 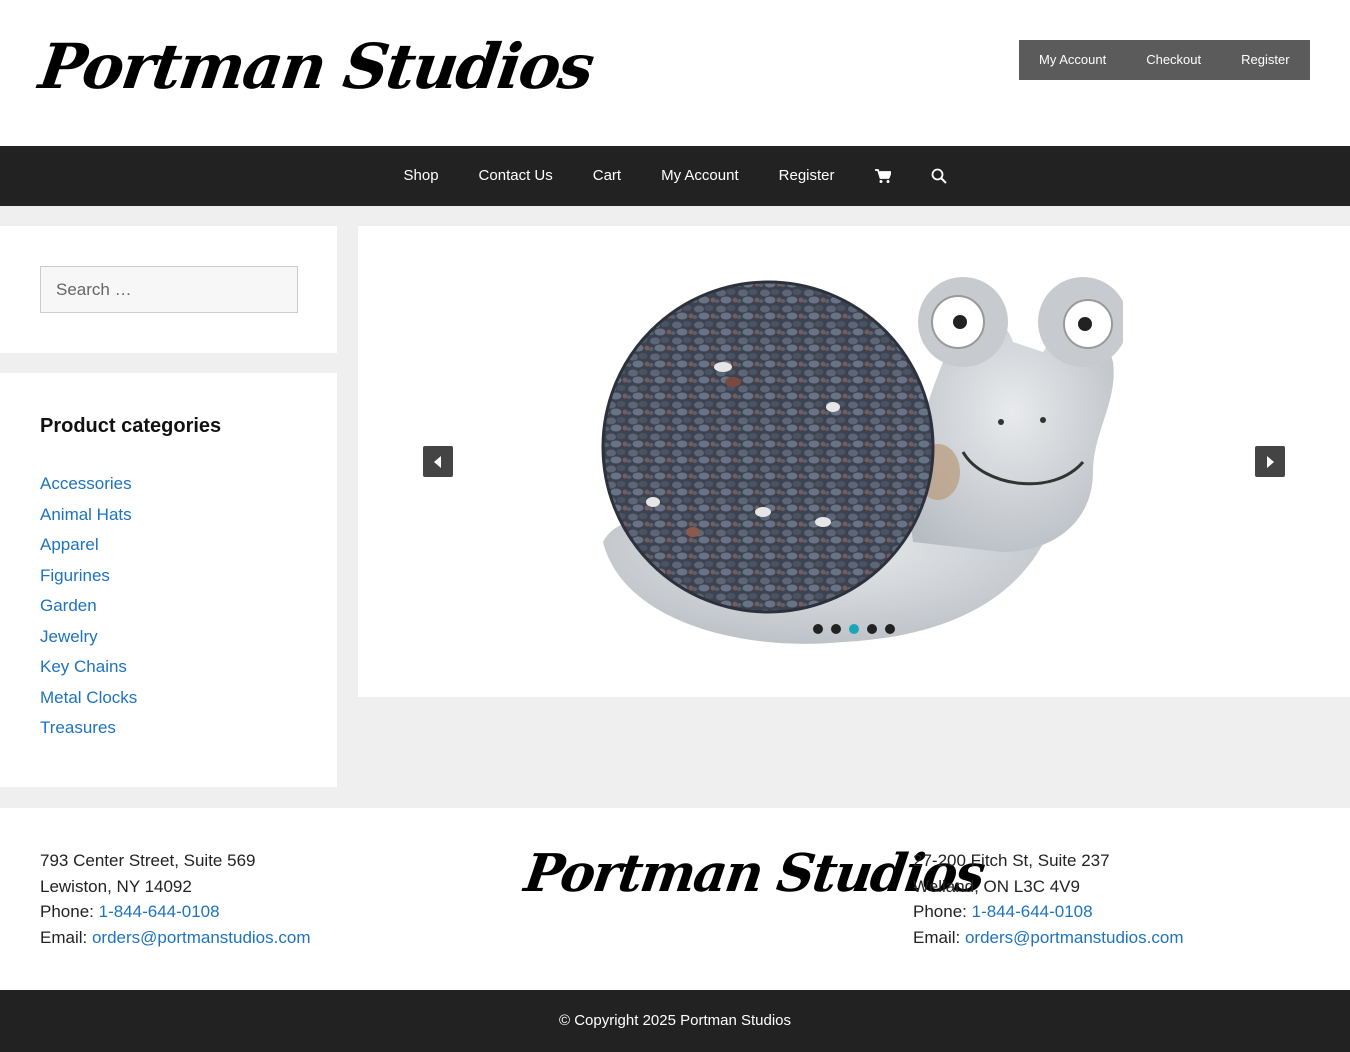 I want to click on address-line: Welland, ON L3C 4V9, so click(x=996, y=886).